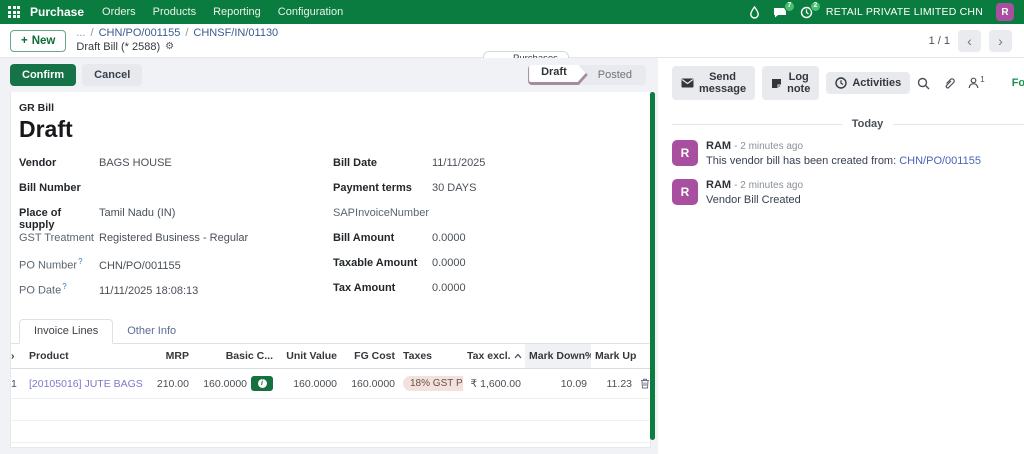  I want to click on main-menu: Orders Products Reporting Configuration, so click(222, 12).